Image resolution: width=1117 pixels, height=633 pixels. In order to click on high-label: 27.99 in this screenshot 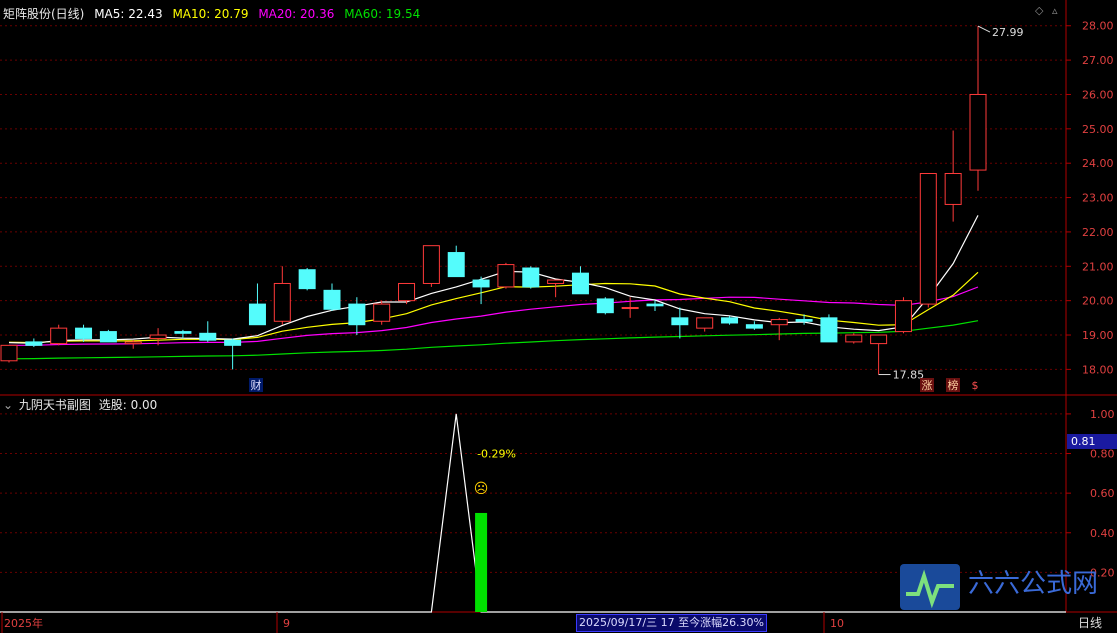, I will do `click(1008, 32)`.